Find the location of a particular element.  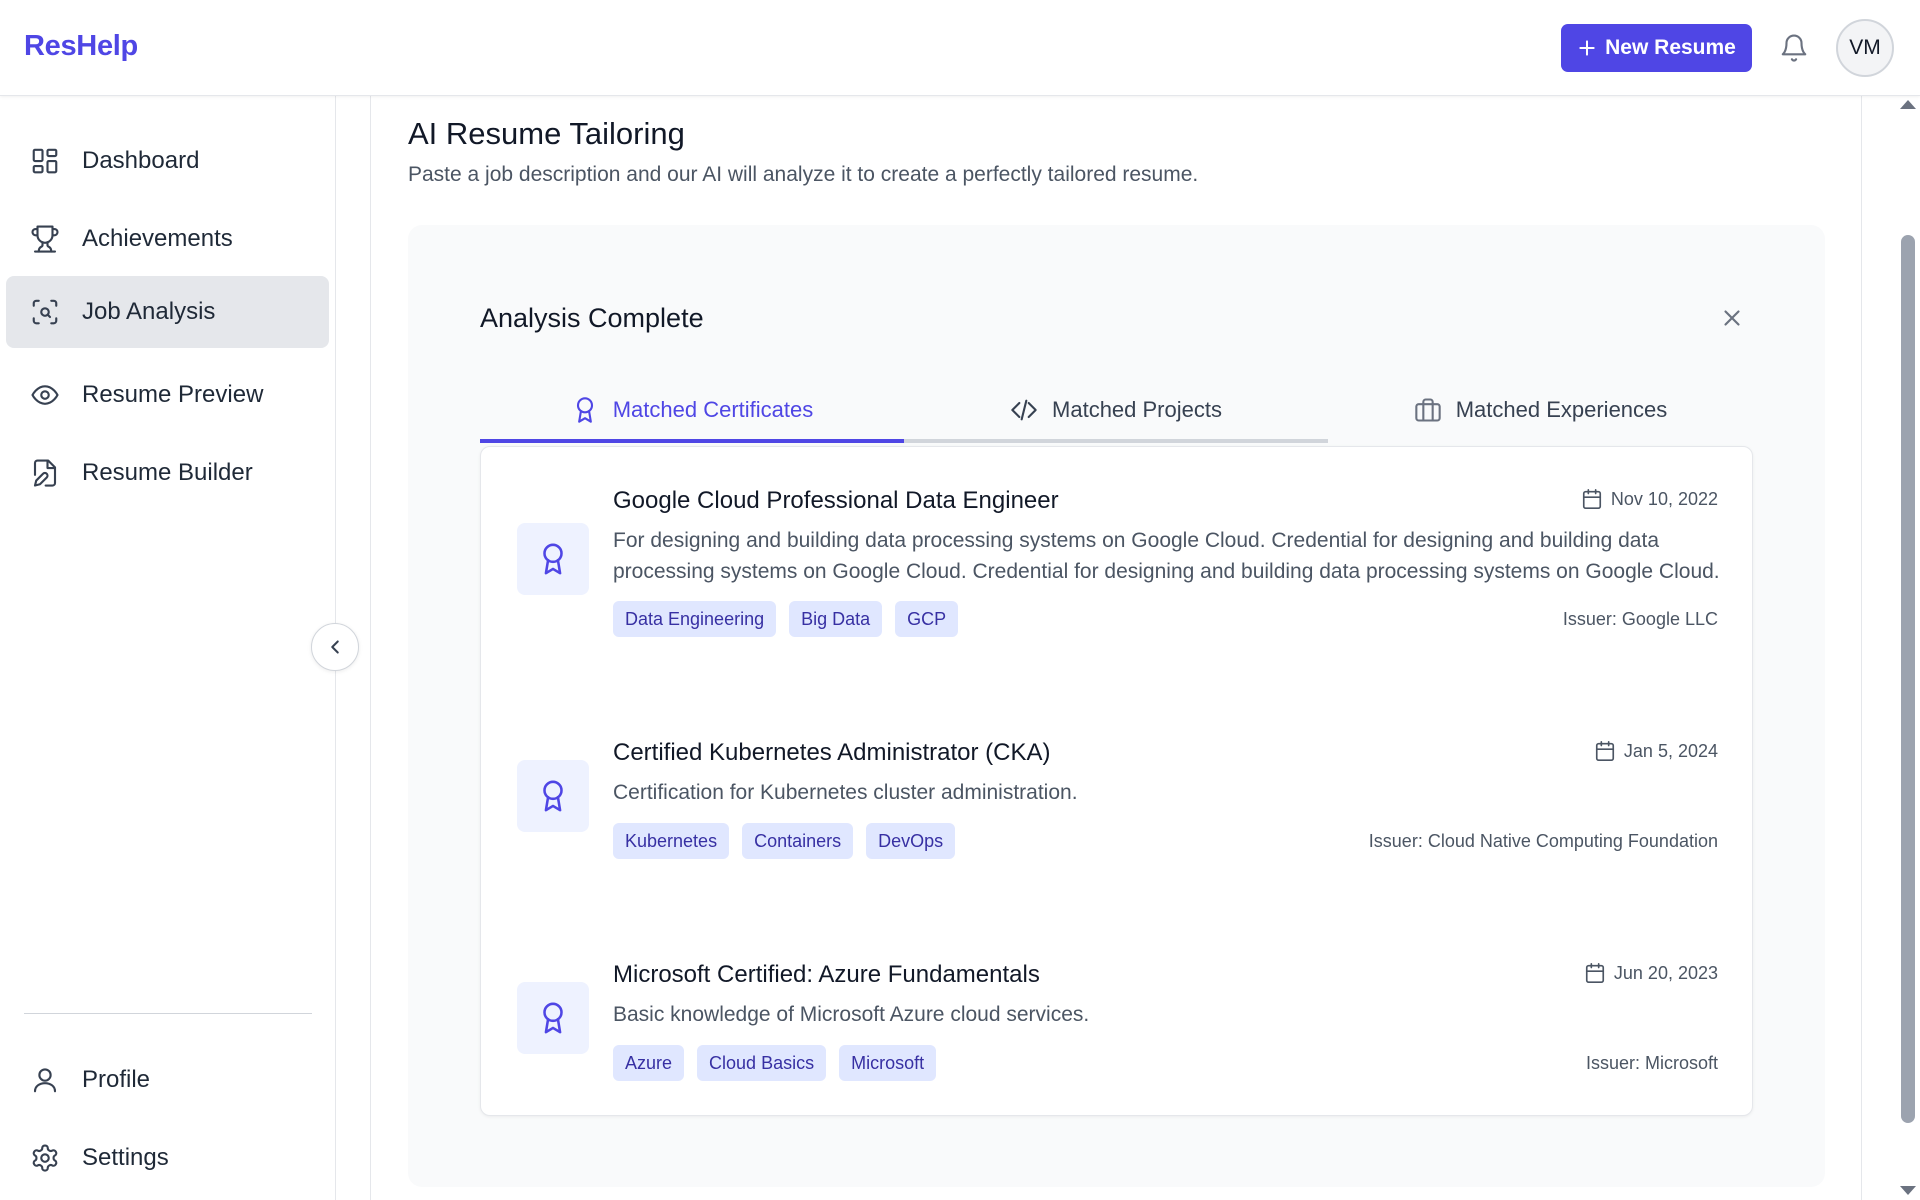

sidebar-item-label: Profile is located at coordinates (116, 1079).